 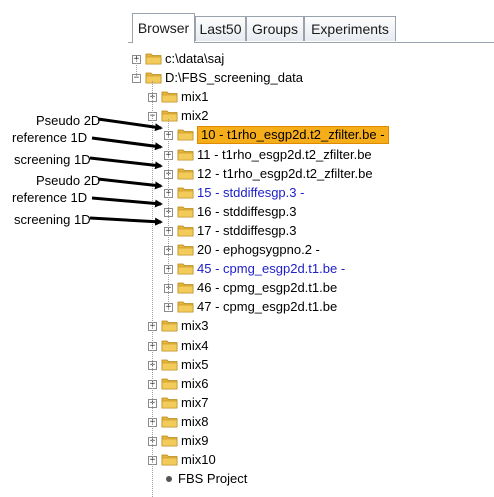 What do you see at coordinates (126, 171) in the screenshot?
I see `annotation-arrows` at bounding box center [126, 171].